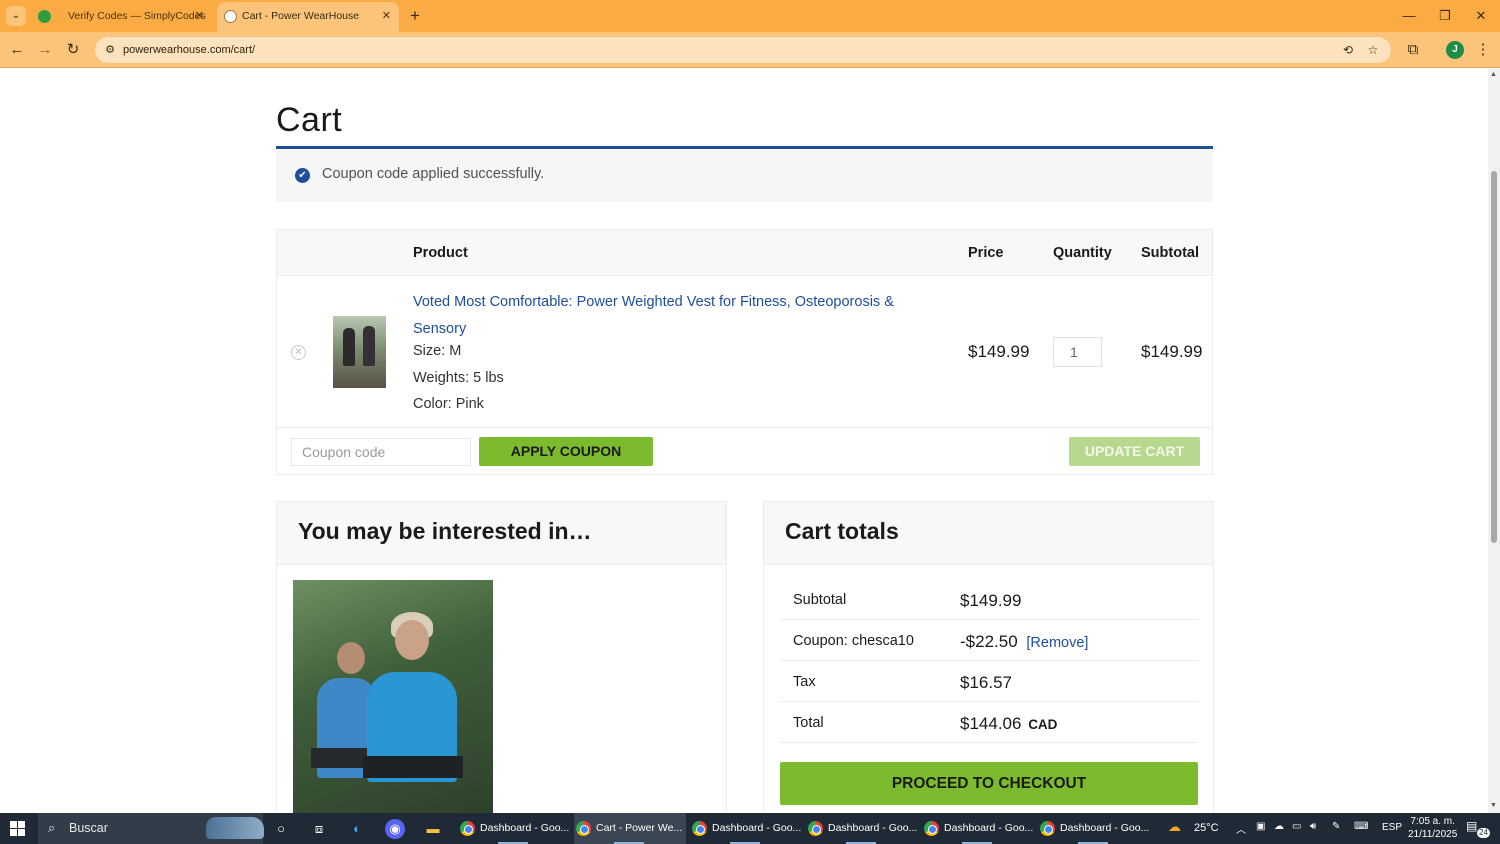 This screenshot has width=1500, height=844. Describe the element at coordinates (804, 682) in the screenshot. I see `tax-label: Tax` at that location.